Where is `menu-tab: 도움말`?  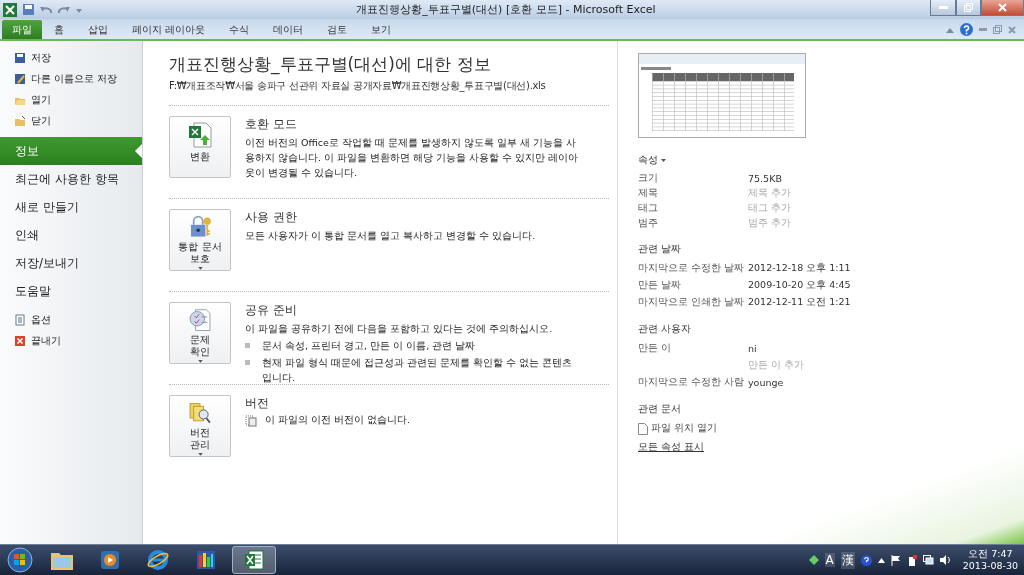
menu-tab: 도움말 is located at coordinates (71, 291).